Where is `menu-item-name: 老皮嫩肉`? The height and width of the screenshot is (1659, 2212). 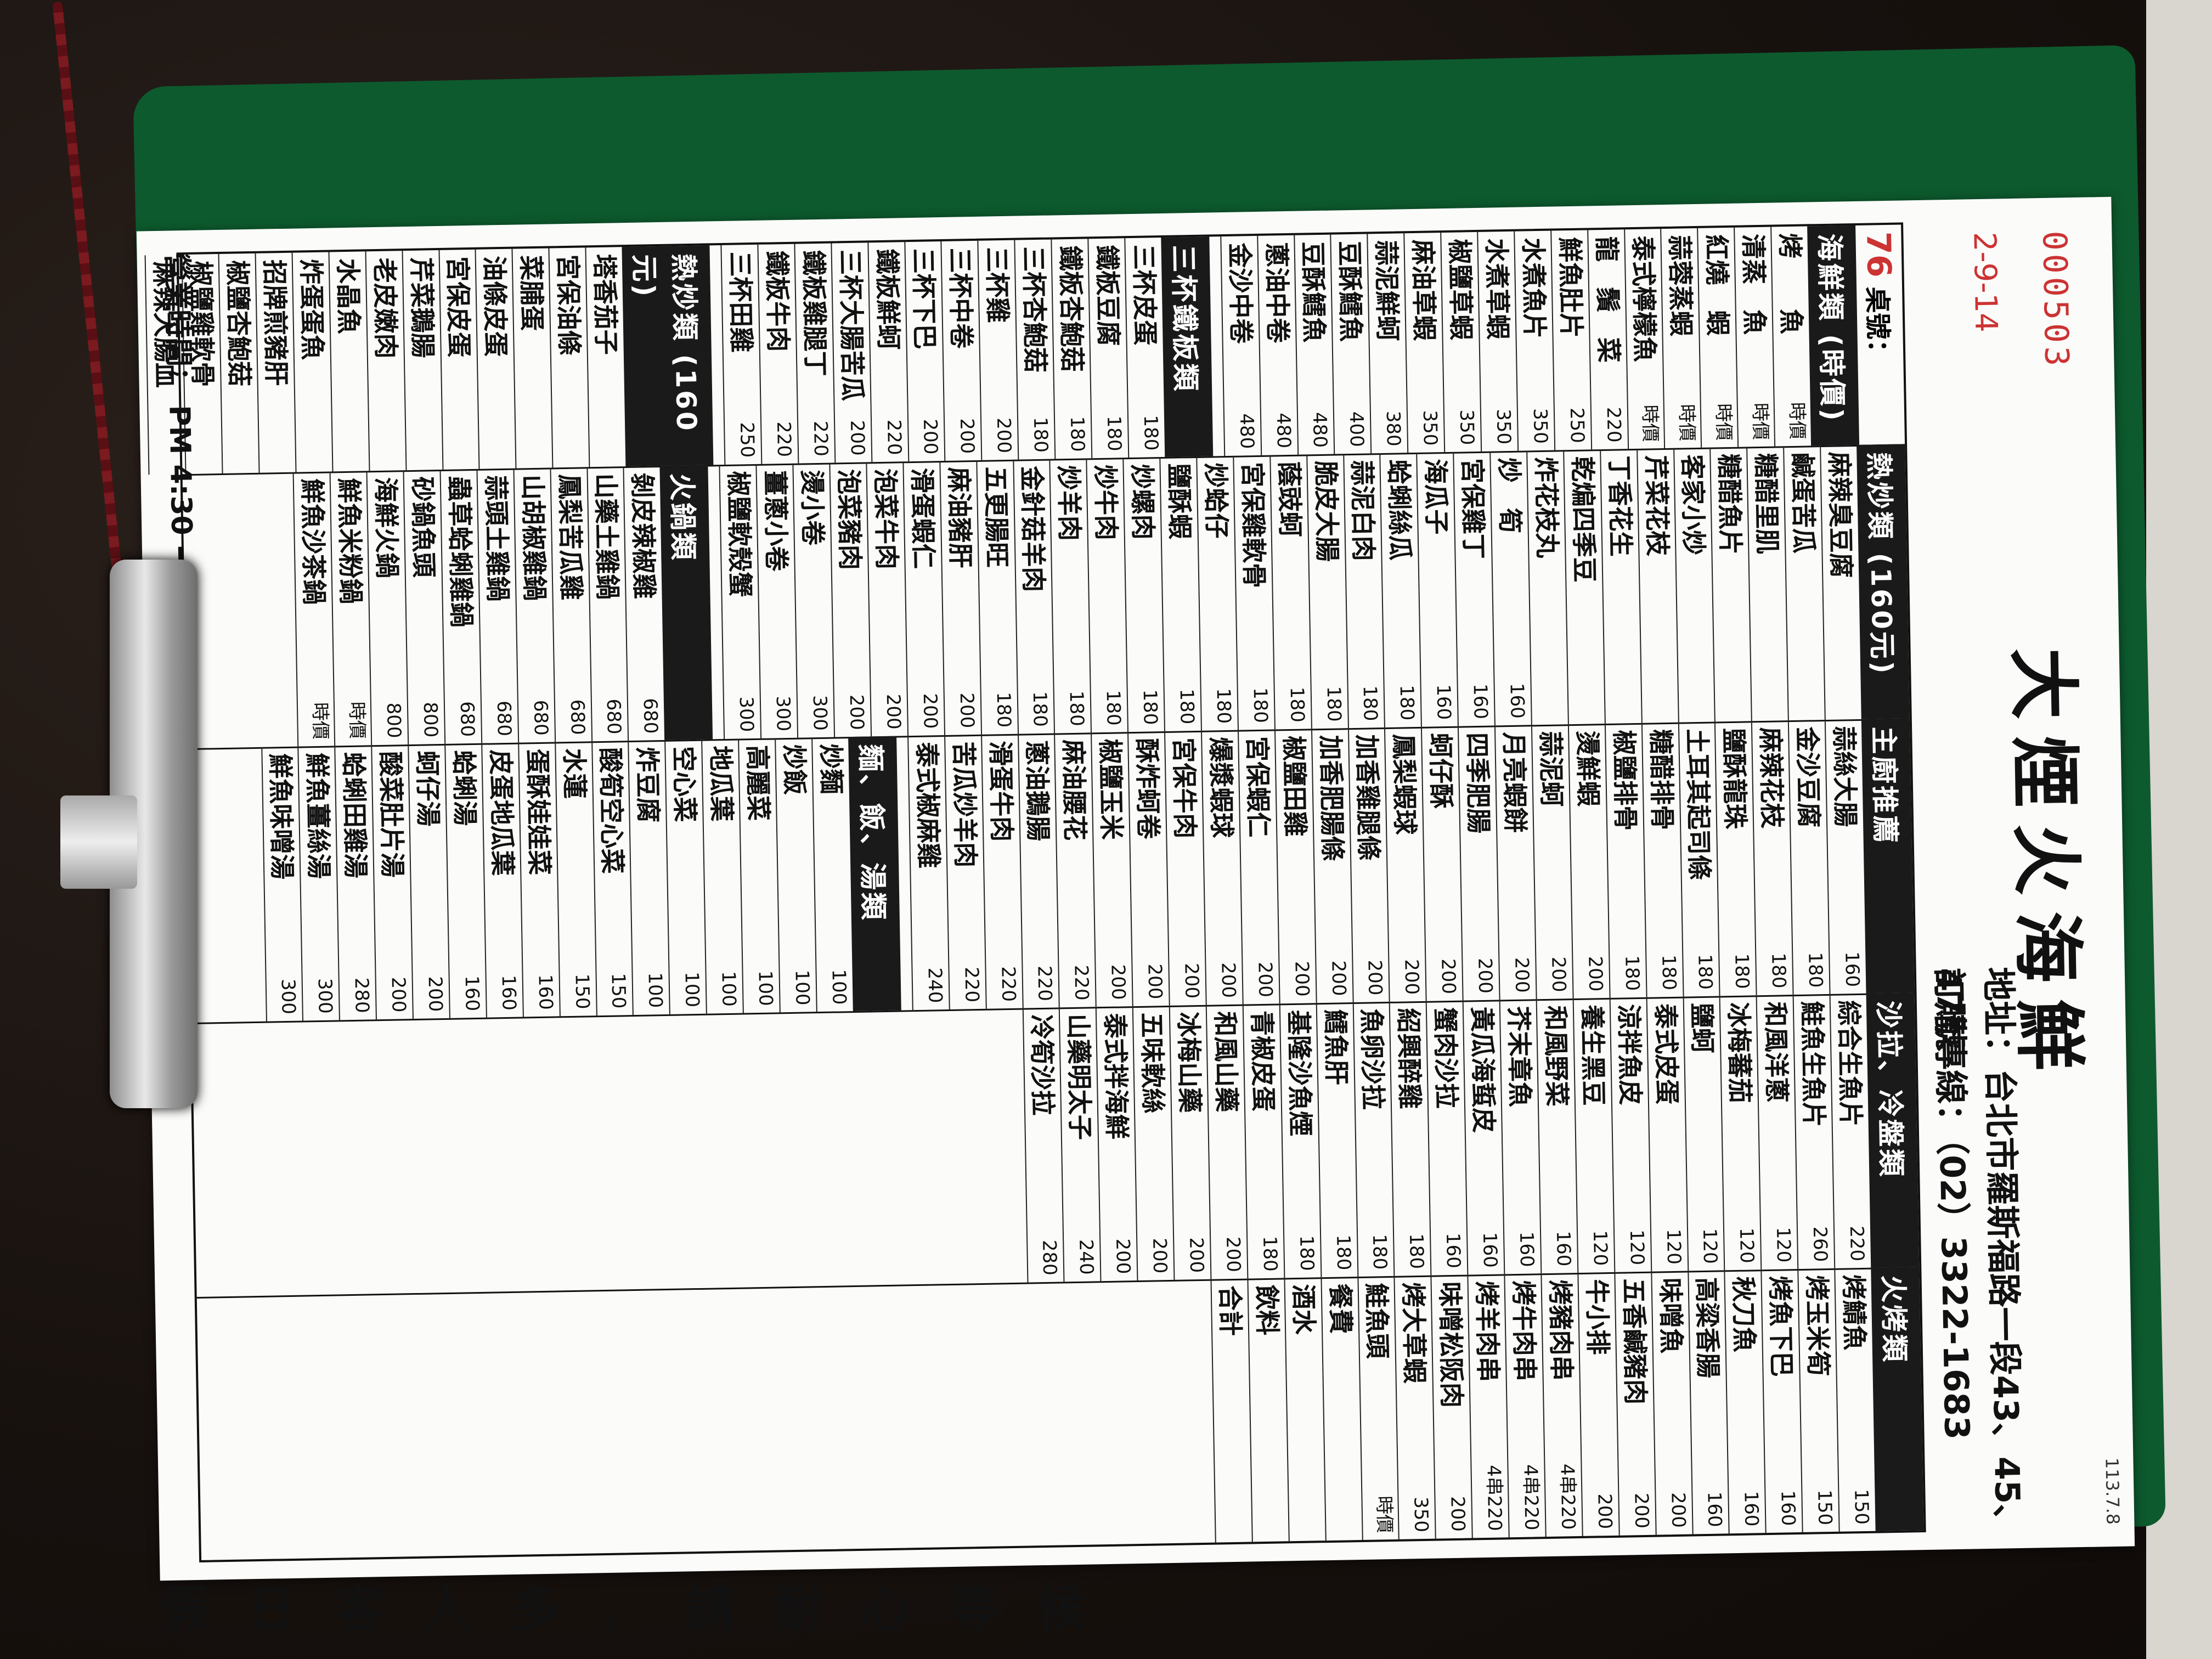
menu-item-name: 老皮嫩肉 is located at coordinates (385, 308).